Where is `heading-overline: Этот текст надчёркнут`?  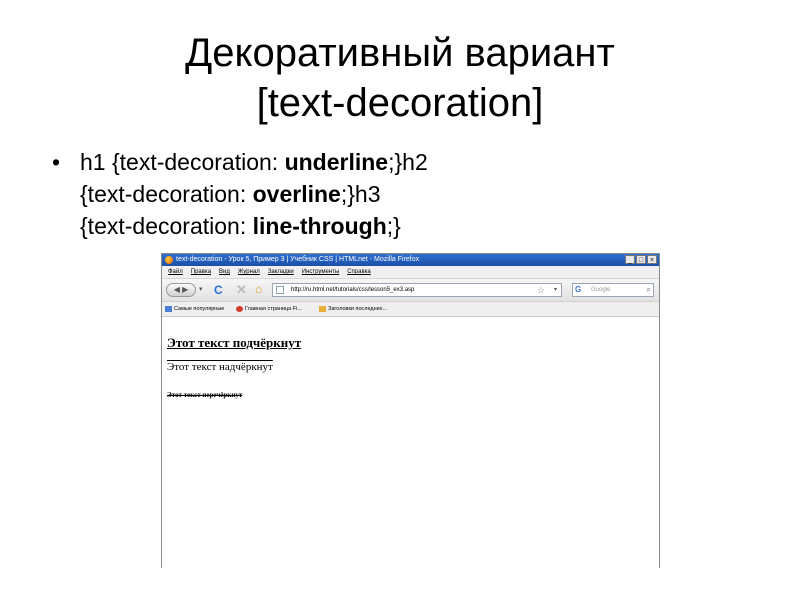 heading-overline: Этот текст надчёркнут is located at coordinates (220, 367).